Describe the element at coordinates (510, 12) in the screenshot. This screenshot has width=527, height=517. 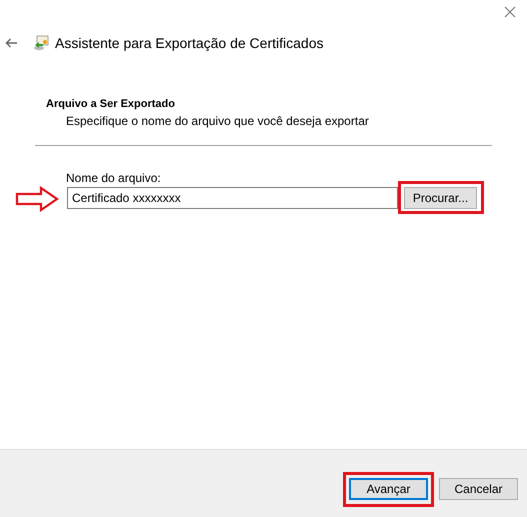
I see `close-icon` at that location.